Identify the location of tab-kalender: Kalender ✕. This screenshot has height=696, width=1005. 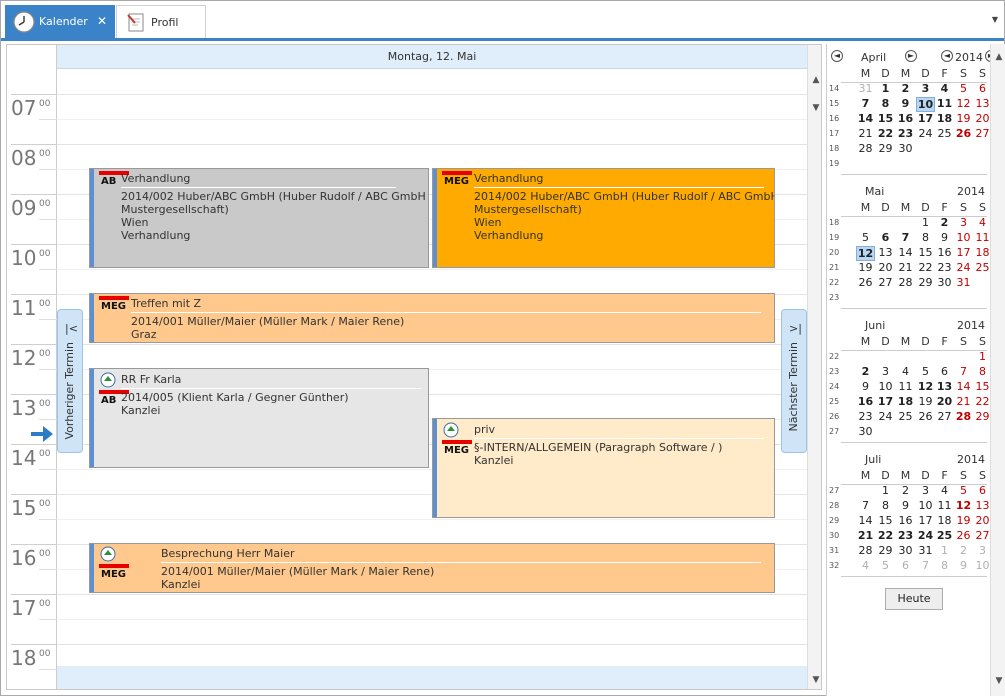
(60, 21).